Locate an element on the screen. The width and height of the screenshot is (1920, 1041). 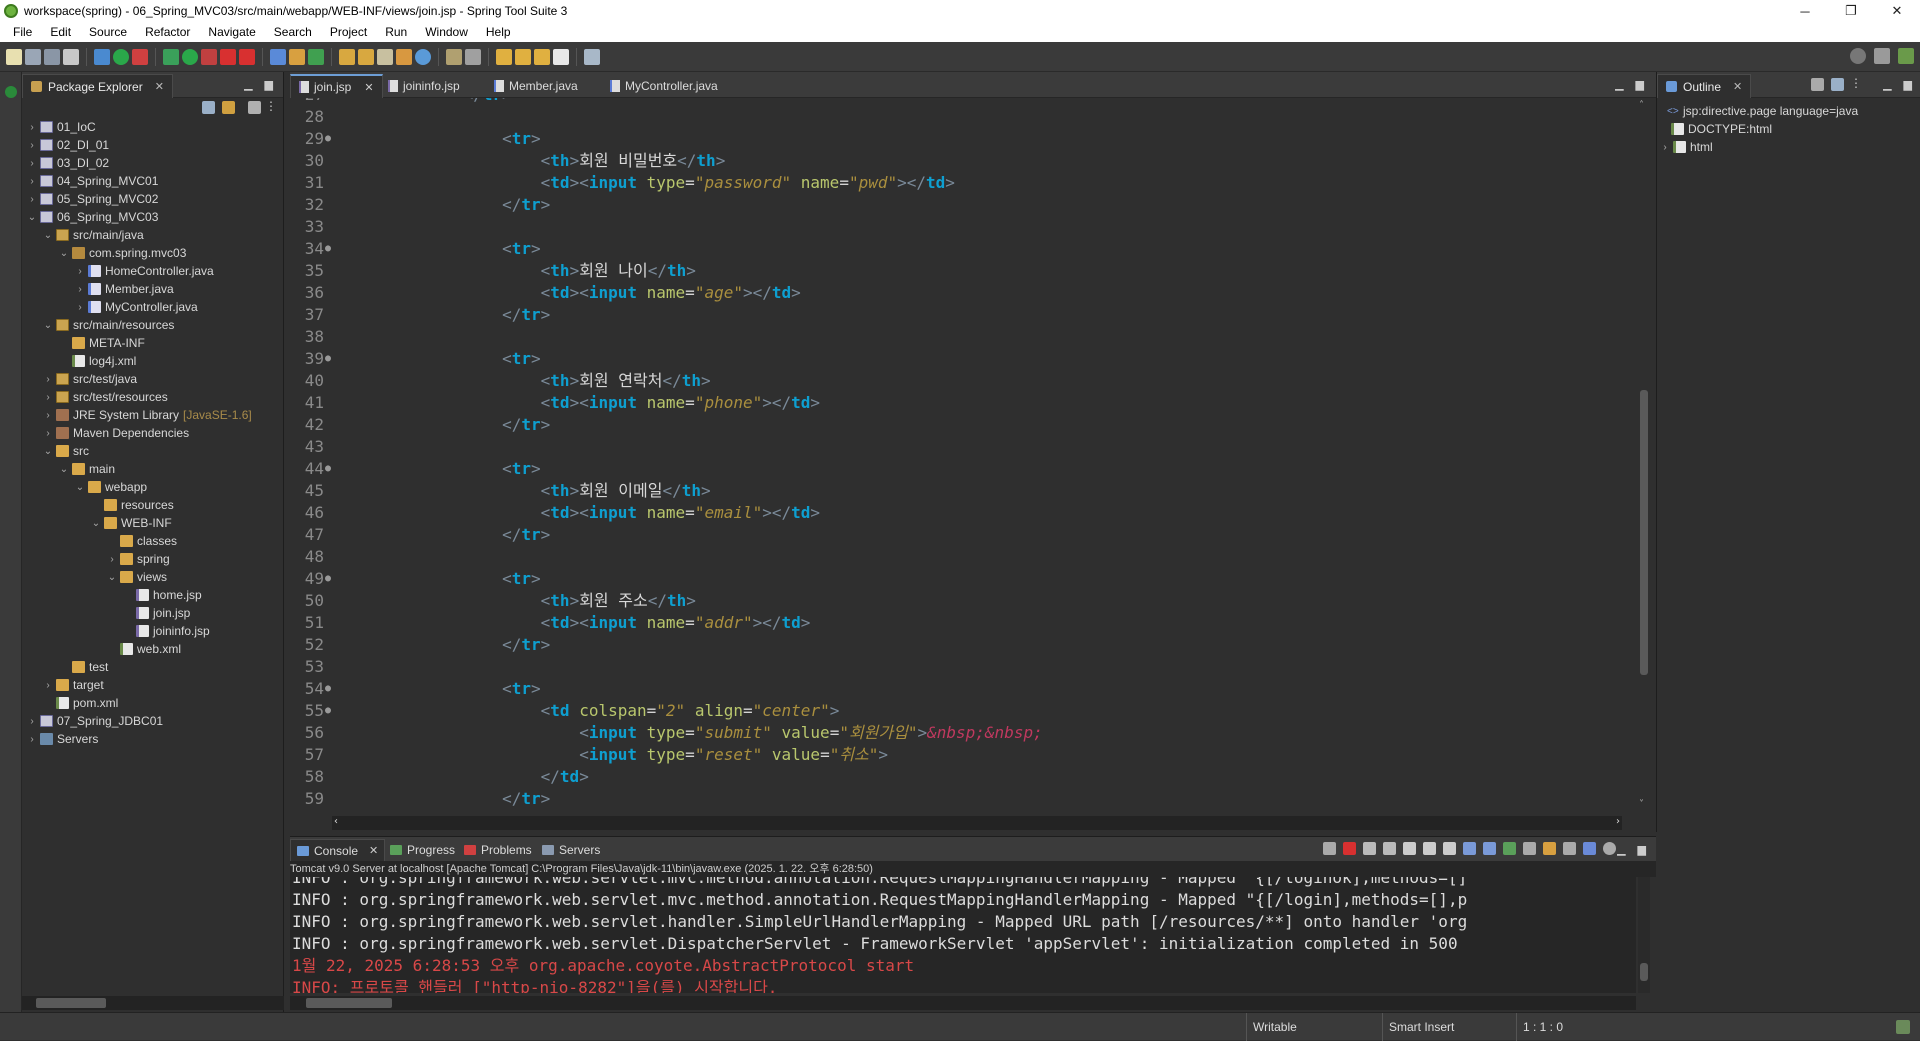
tree-item: › 04_Spring_MVC01 is located at coordinates (152, 181).